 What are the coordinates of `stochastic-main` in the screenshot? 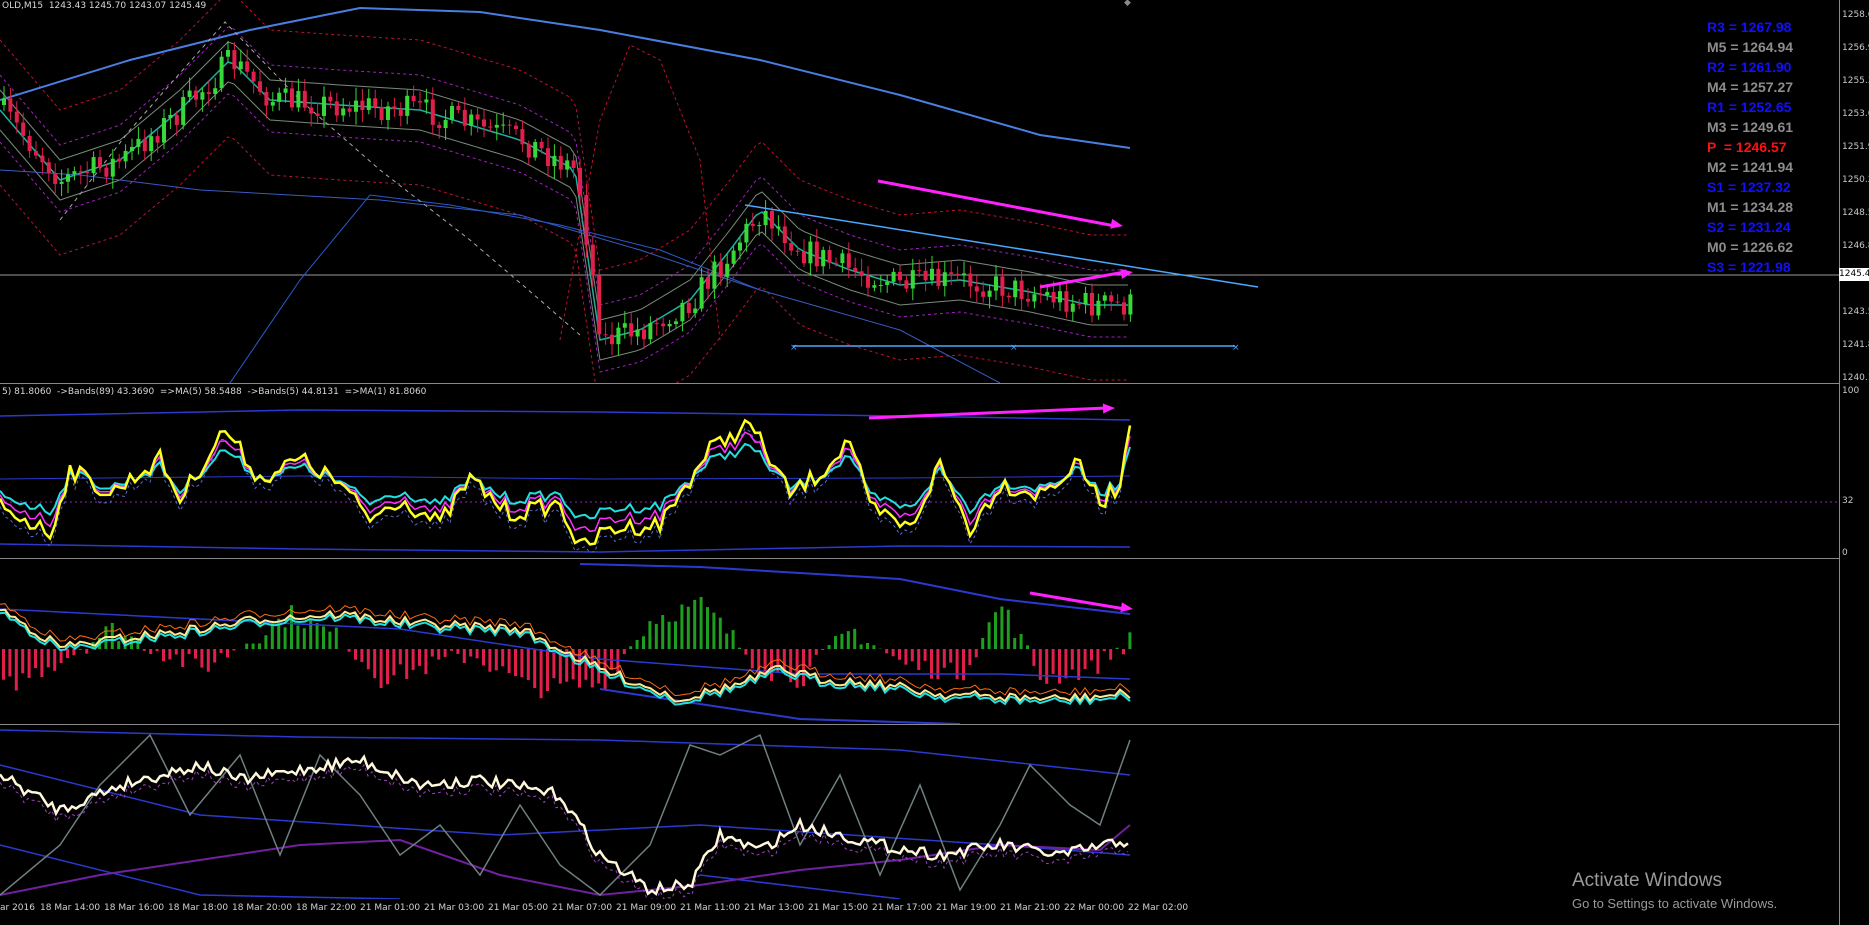 It's located at (566, 482).